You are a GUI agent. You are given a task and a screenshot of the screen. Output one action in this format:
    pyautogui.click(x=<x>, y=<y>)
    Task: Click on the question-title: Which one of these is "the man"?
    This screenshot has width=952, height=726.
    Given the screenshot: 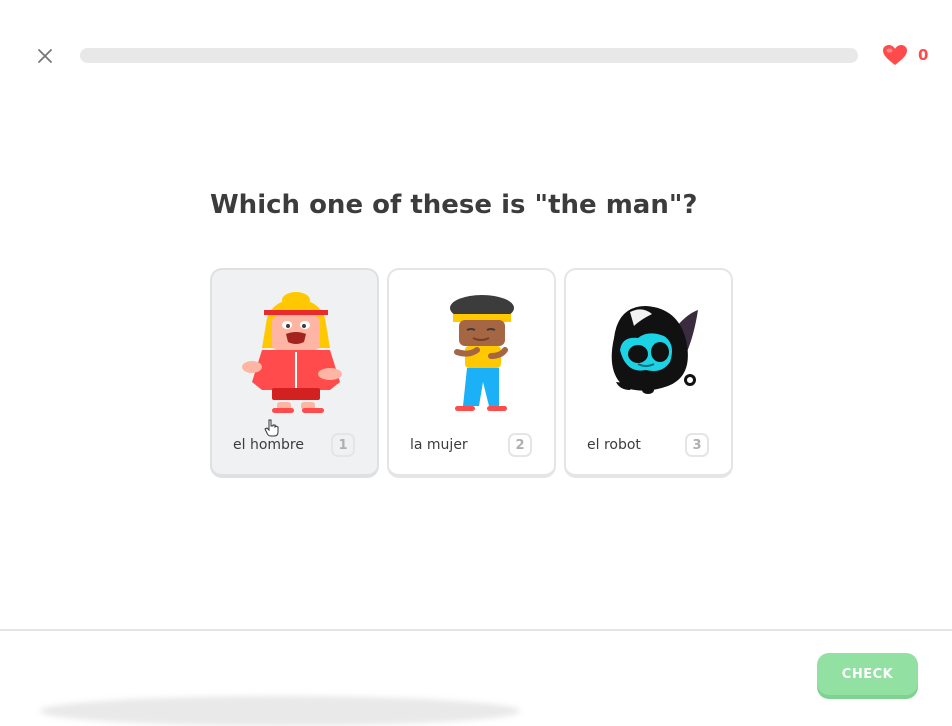 What is the action you would take?
    pyautogui.click(x=454, y=205)
    